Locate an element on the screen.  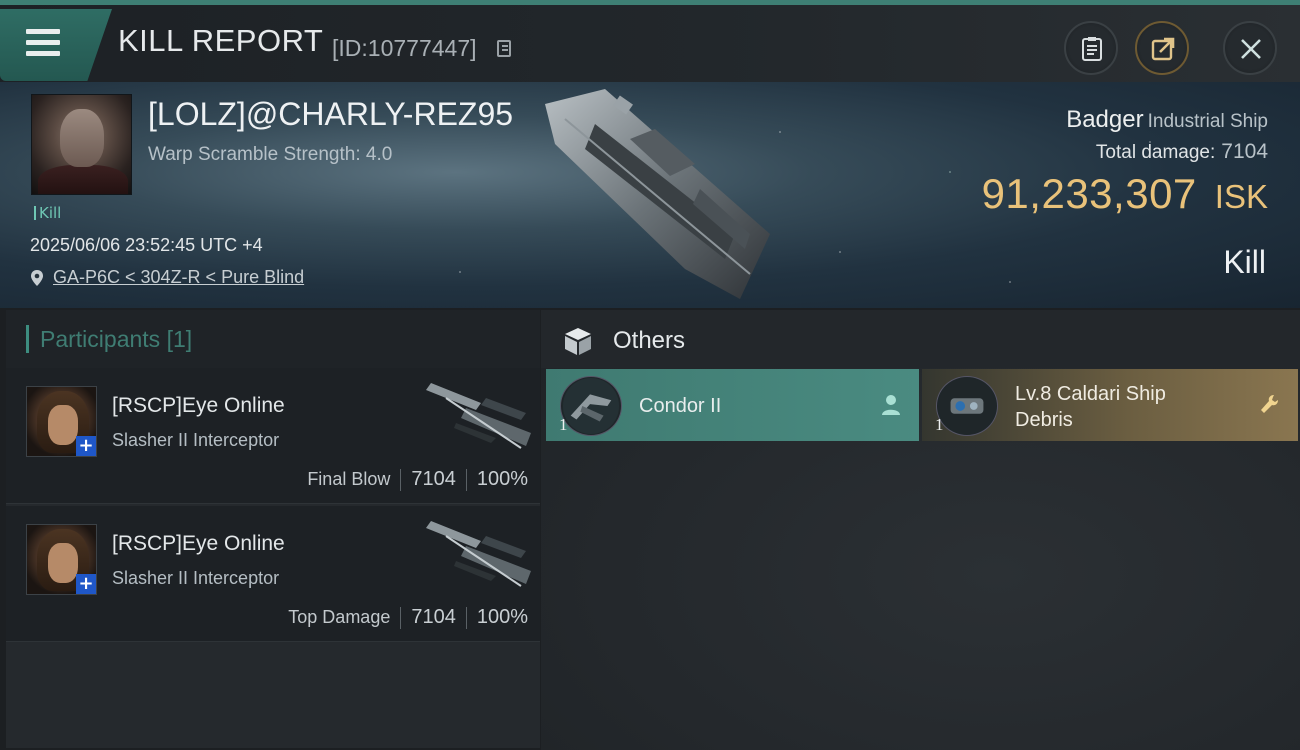
participant-stats: Final Blow 7104 100% is located at coordinates (417, 479).